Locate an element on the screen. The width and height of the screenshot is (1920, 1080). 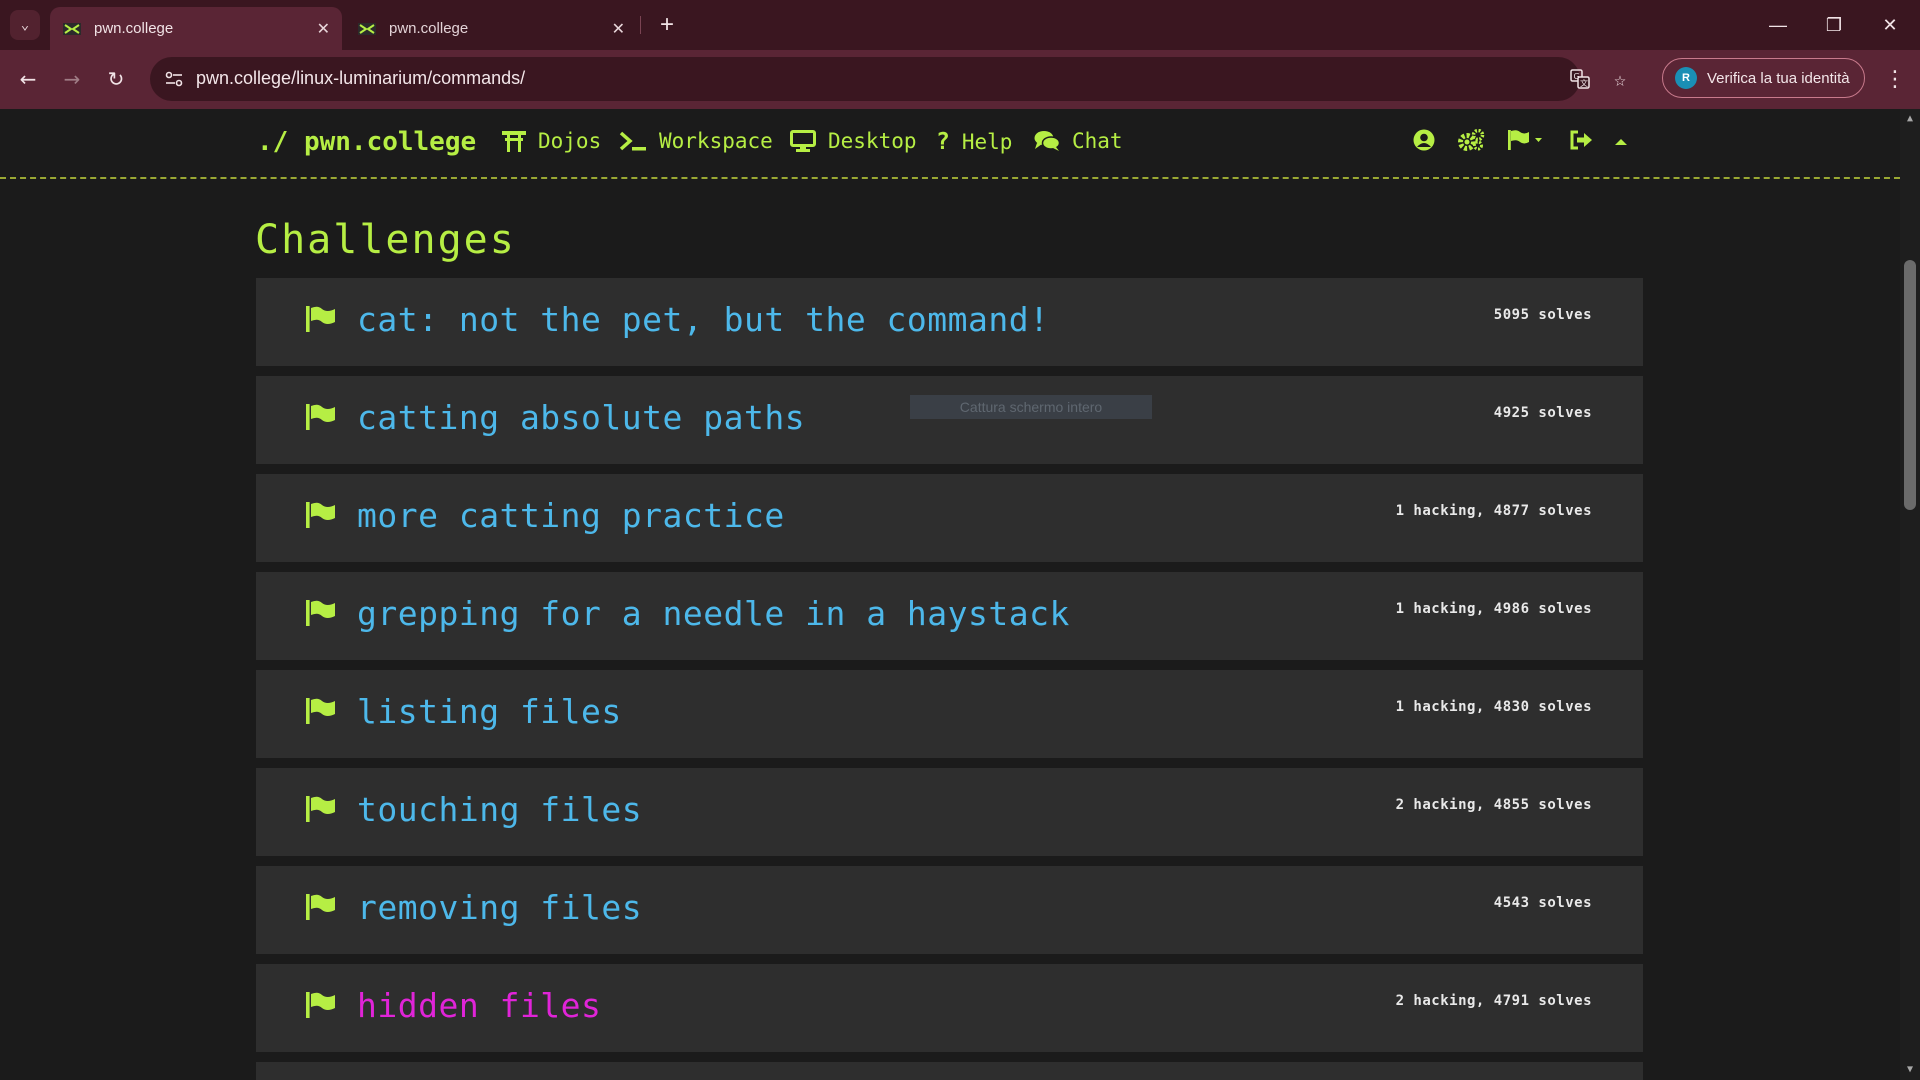
tab-separator is located at coordinates (640, 25).